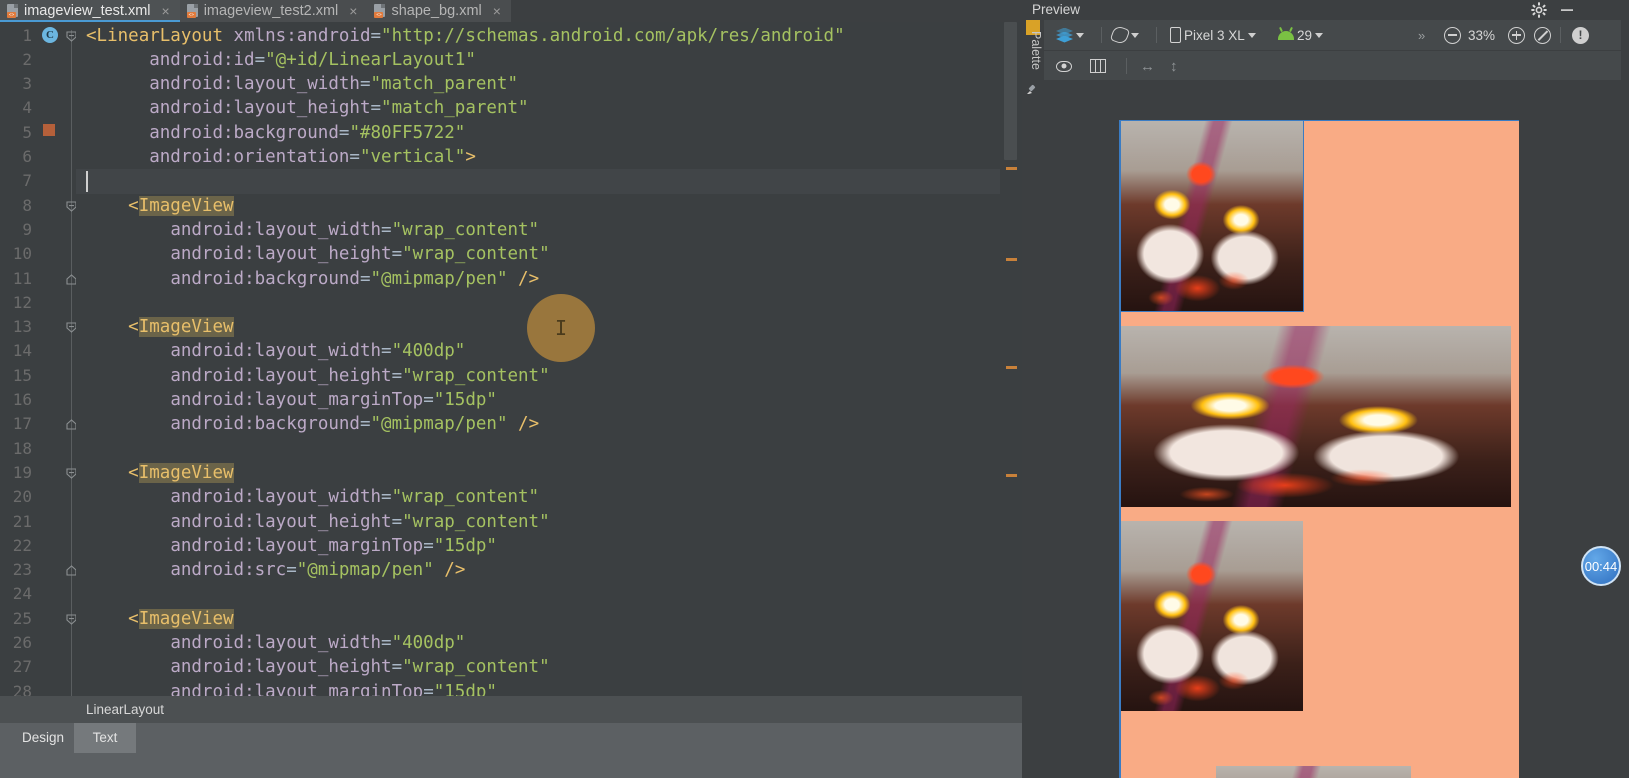 This screenshot has height=778, width=1629. I want to click on api-level-selector: 29, so click(1301, 35).